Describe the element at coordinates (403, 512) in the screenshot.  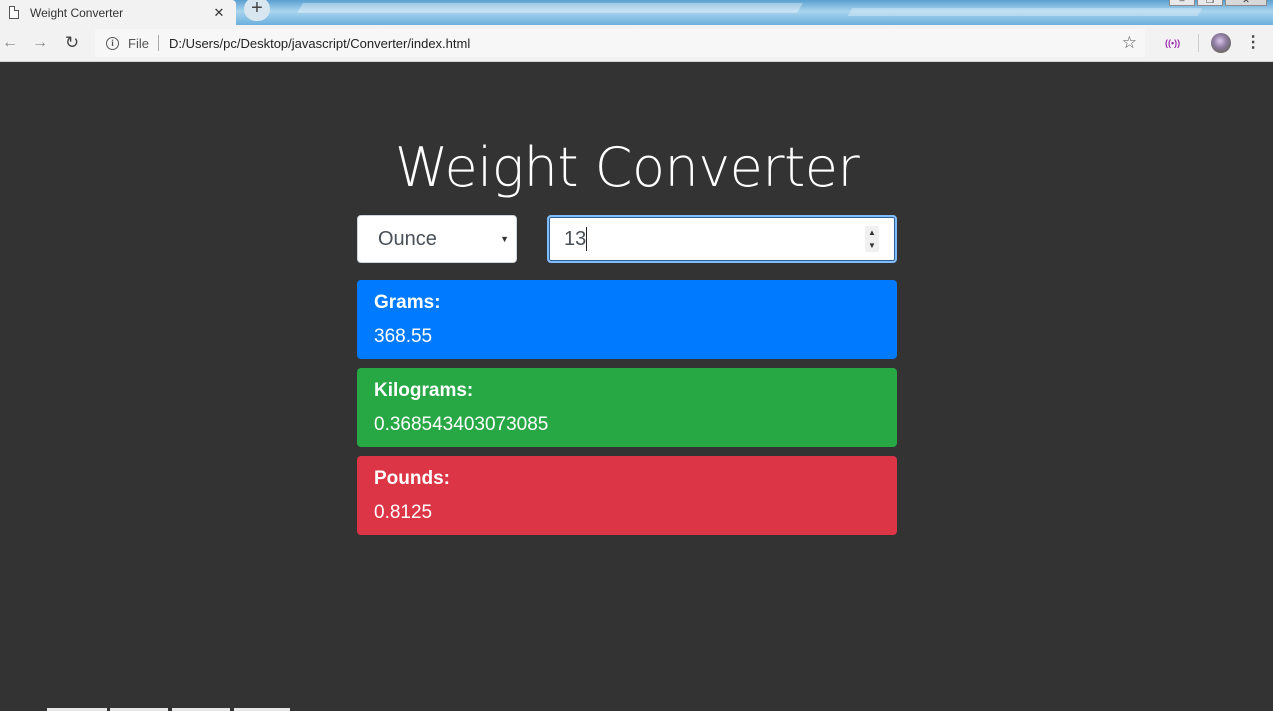
I see `pounds-value: 0.8125` at that location.